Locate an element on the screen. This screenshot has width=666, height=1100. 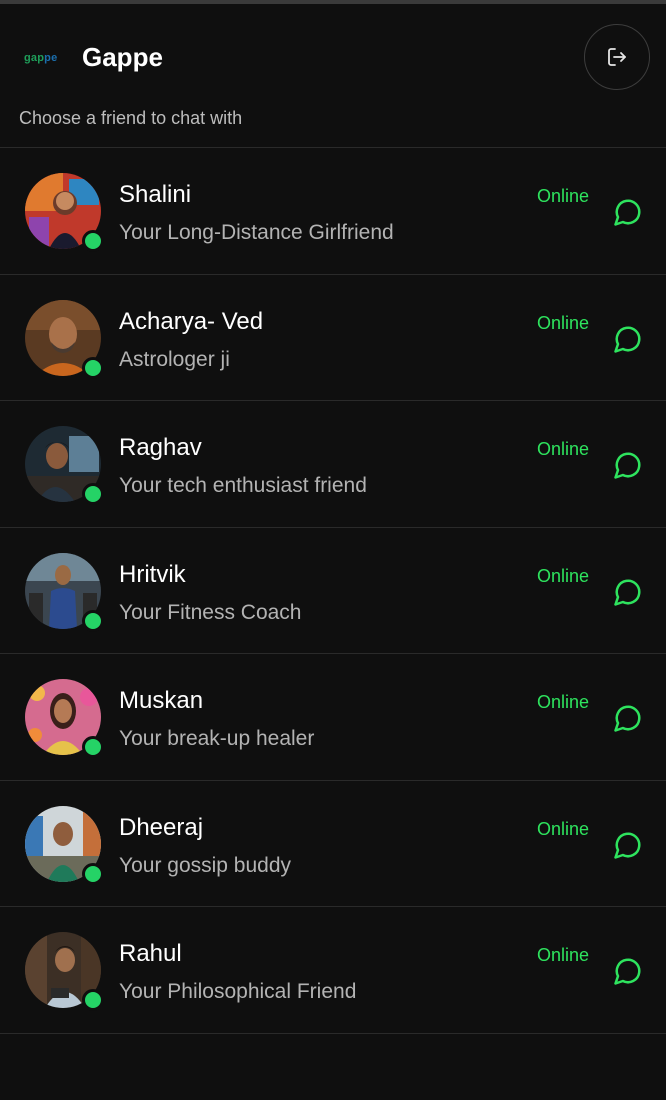
friend-description: Your Philosophical Friend is located at coordinates (238, 991).